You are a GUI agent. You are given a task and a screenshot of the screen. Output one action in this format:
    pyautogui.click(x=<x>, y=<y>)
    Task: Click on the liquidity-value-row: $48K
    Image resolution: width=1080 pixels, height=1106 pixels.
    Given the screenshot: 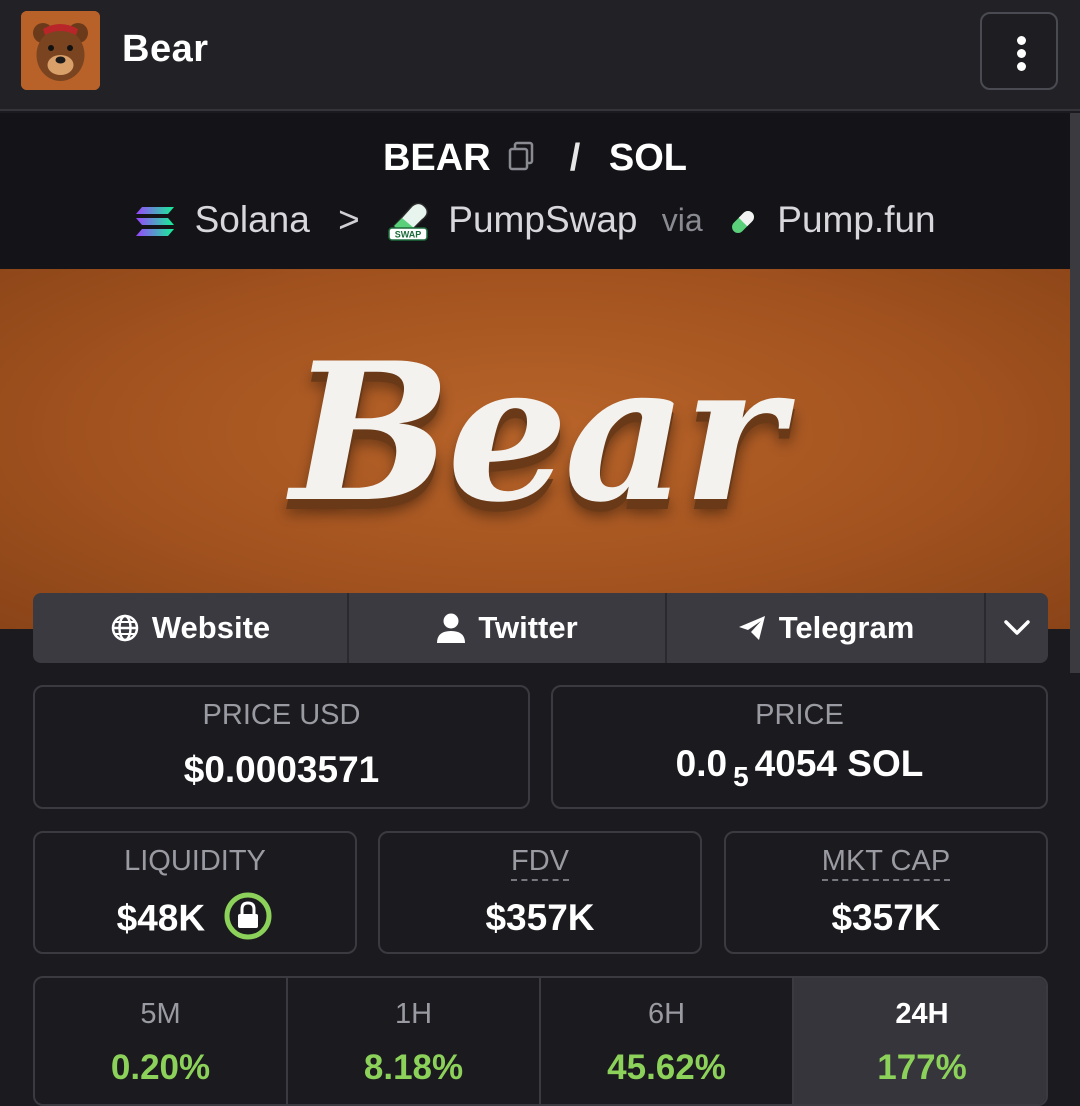 What is the action you would take?
    pyautogui.click(x=195, y=920)
    